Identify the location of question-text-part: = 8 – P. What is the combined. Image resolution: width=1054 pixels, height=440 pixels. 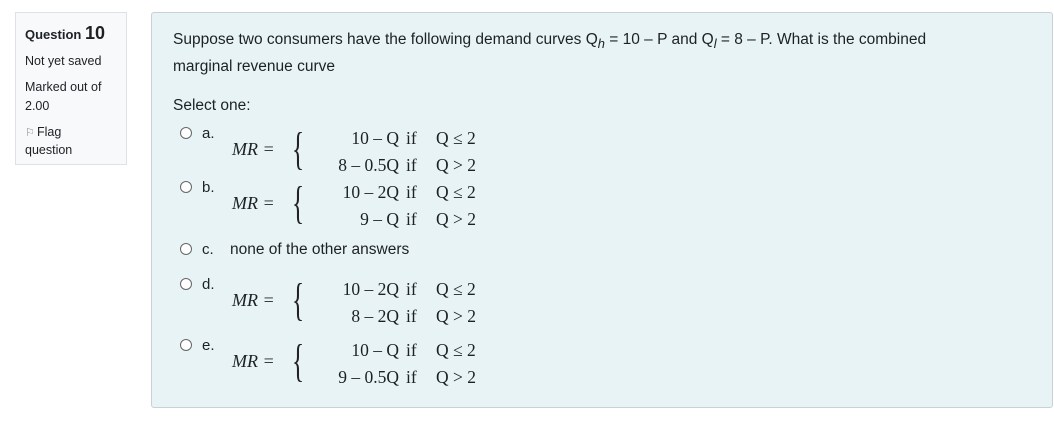
(821, 39).